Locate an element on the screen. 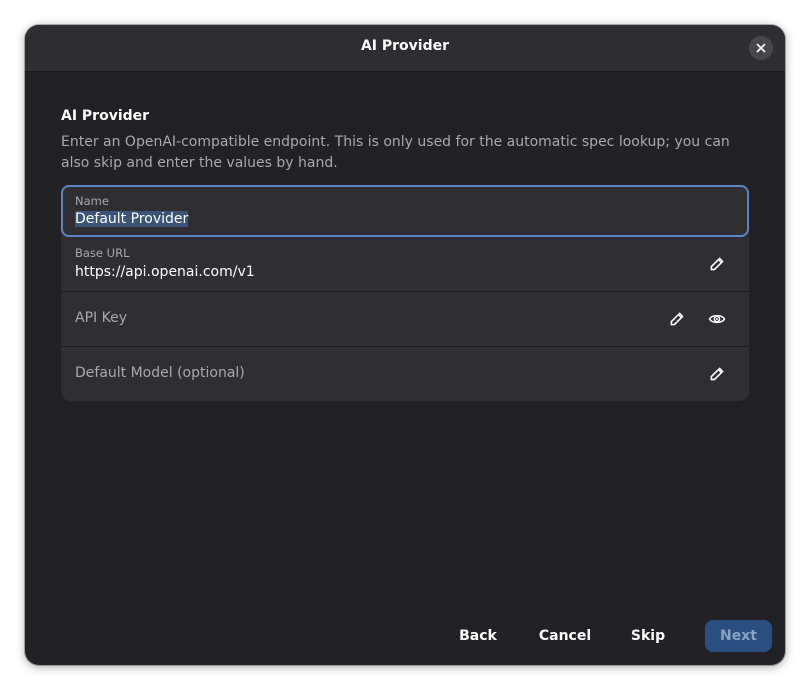 This screenshot has height=690, width=810. close-button is located at coordinates (761, 48).